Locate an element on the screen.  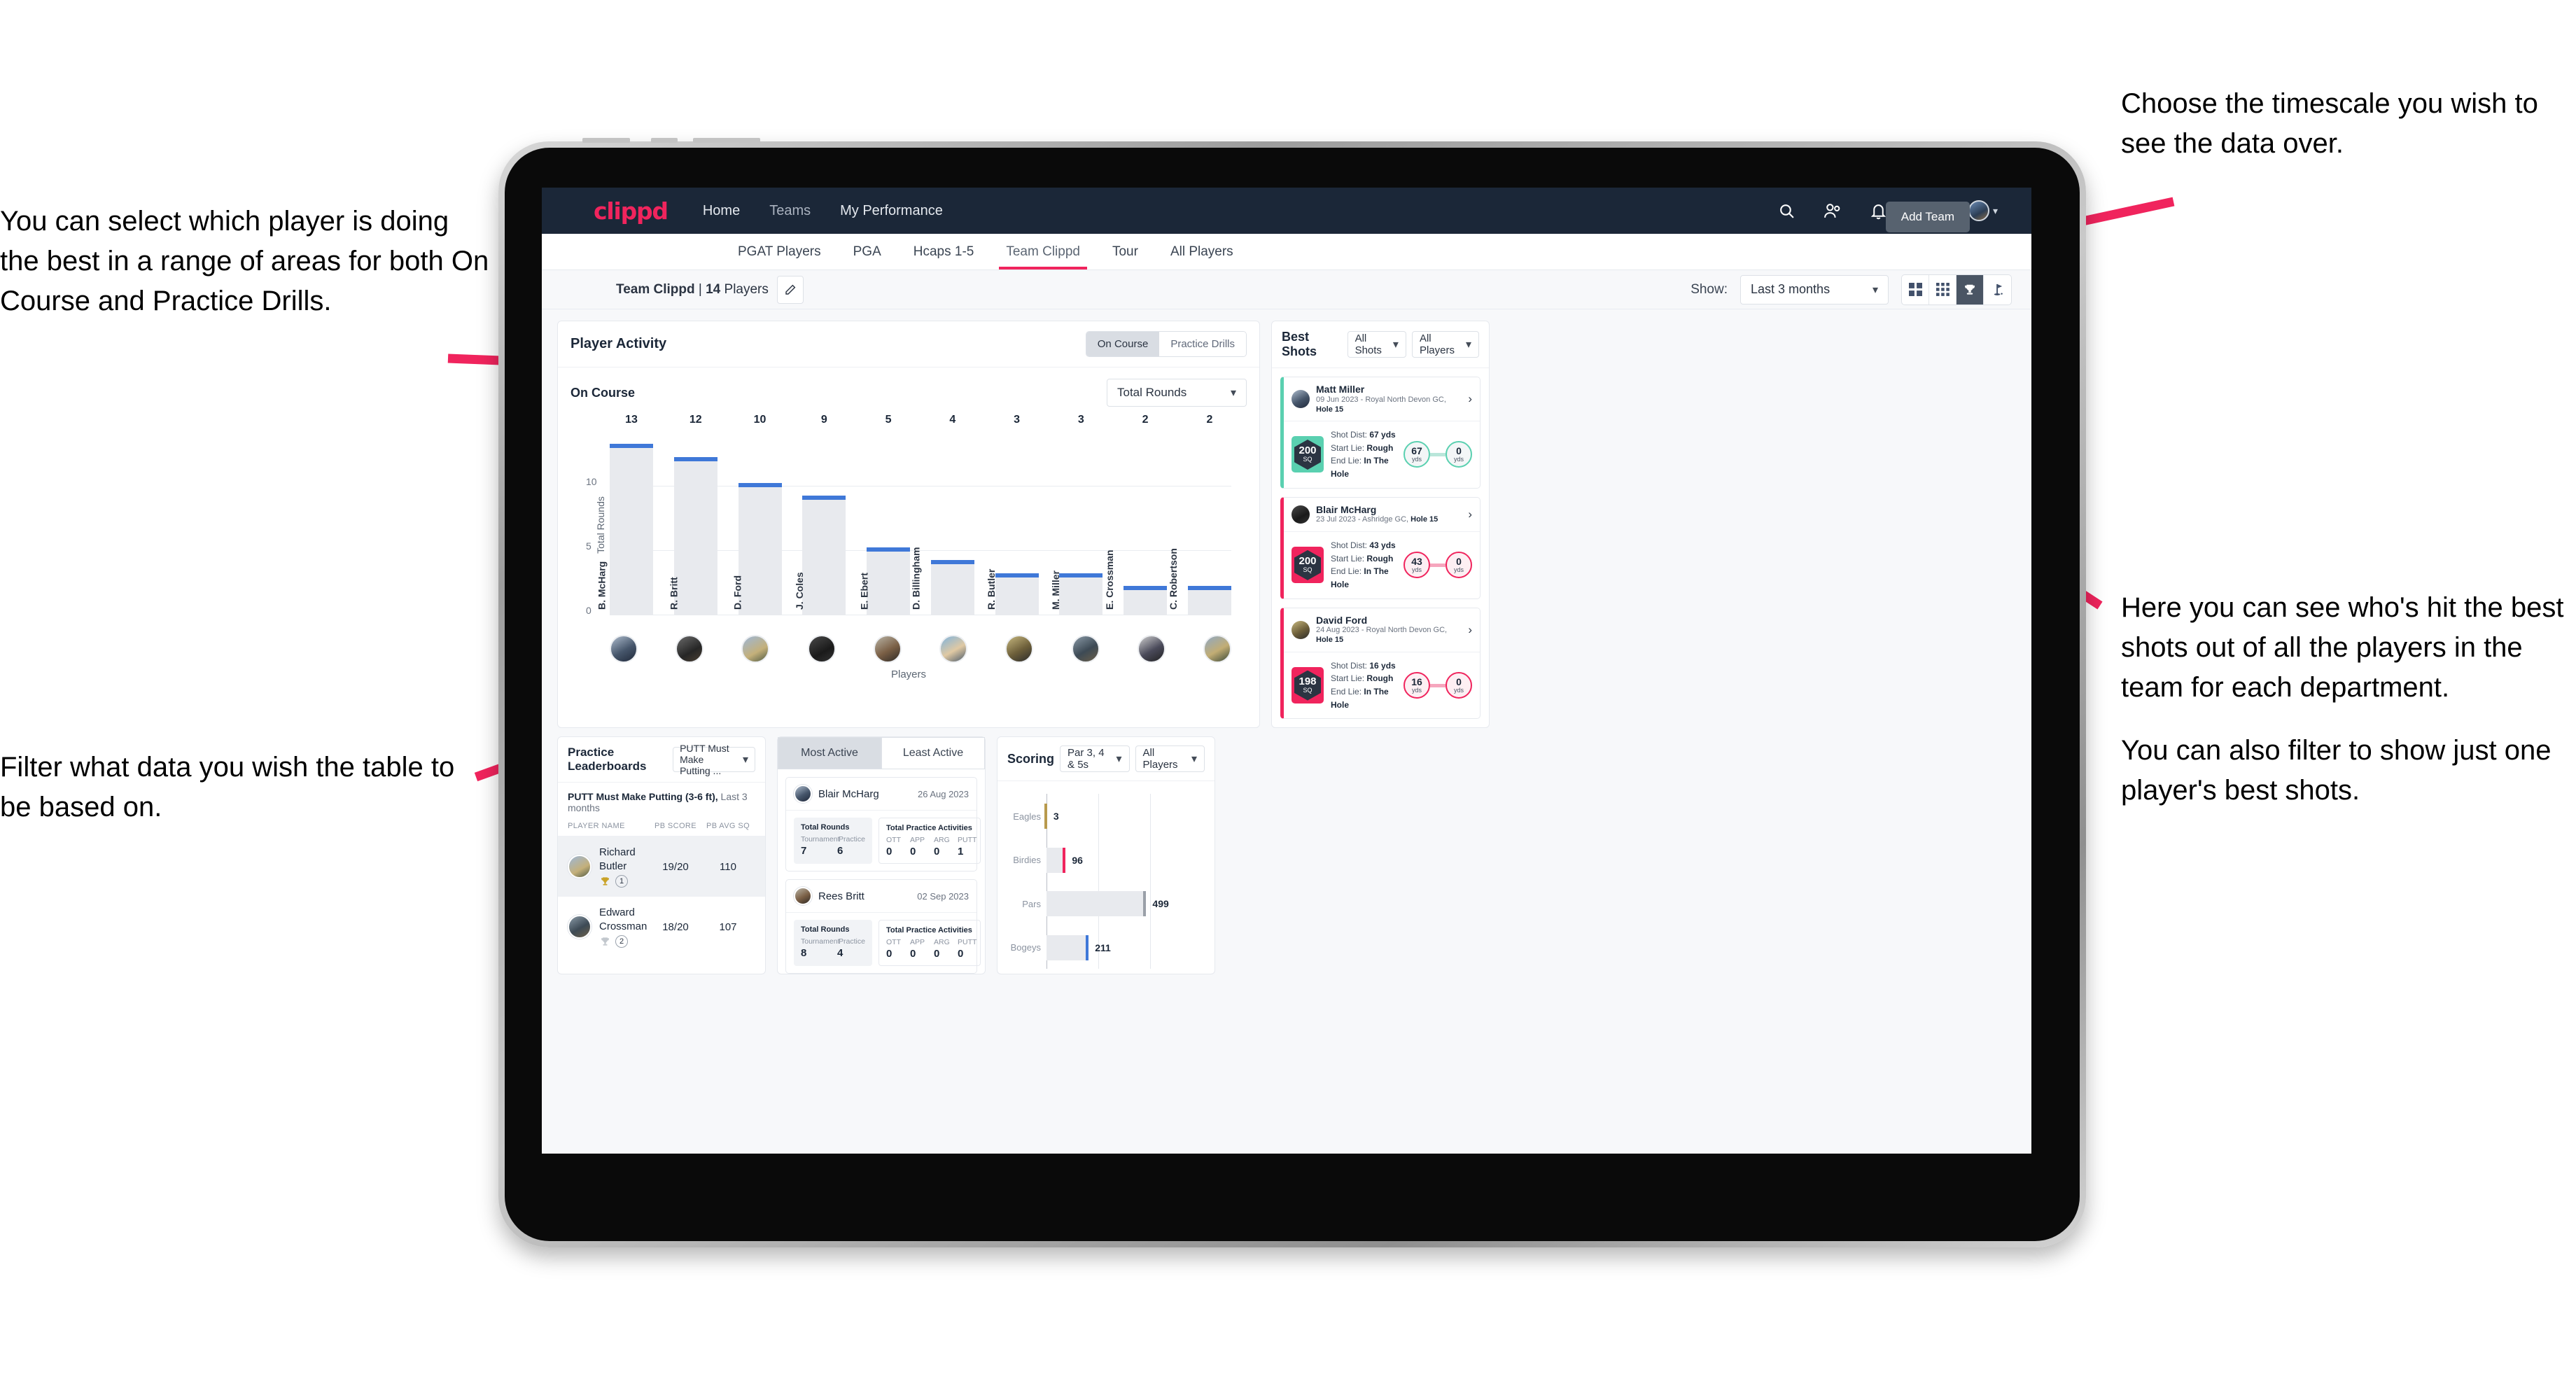
segment-on-course: On Course is located at coordinates (1123, 344).